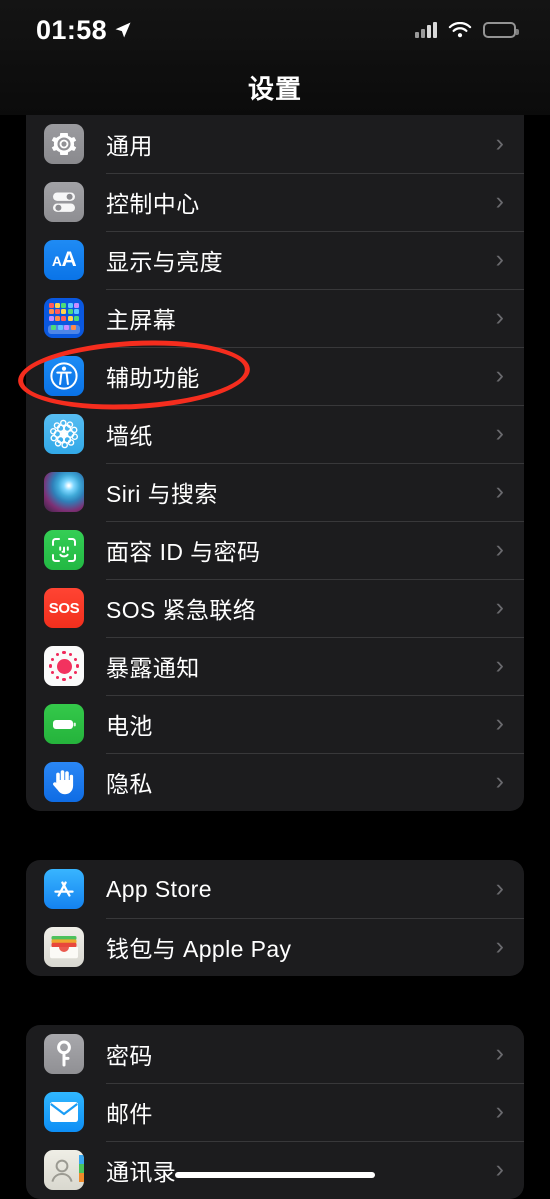 The height and width of the screenshot is (1199, 550). I want to click on settings-row-label: 主屏幕, so click(141, 320).